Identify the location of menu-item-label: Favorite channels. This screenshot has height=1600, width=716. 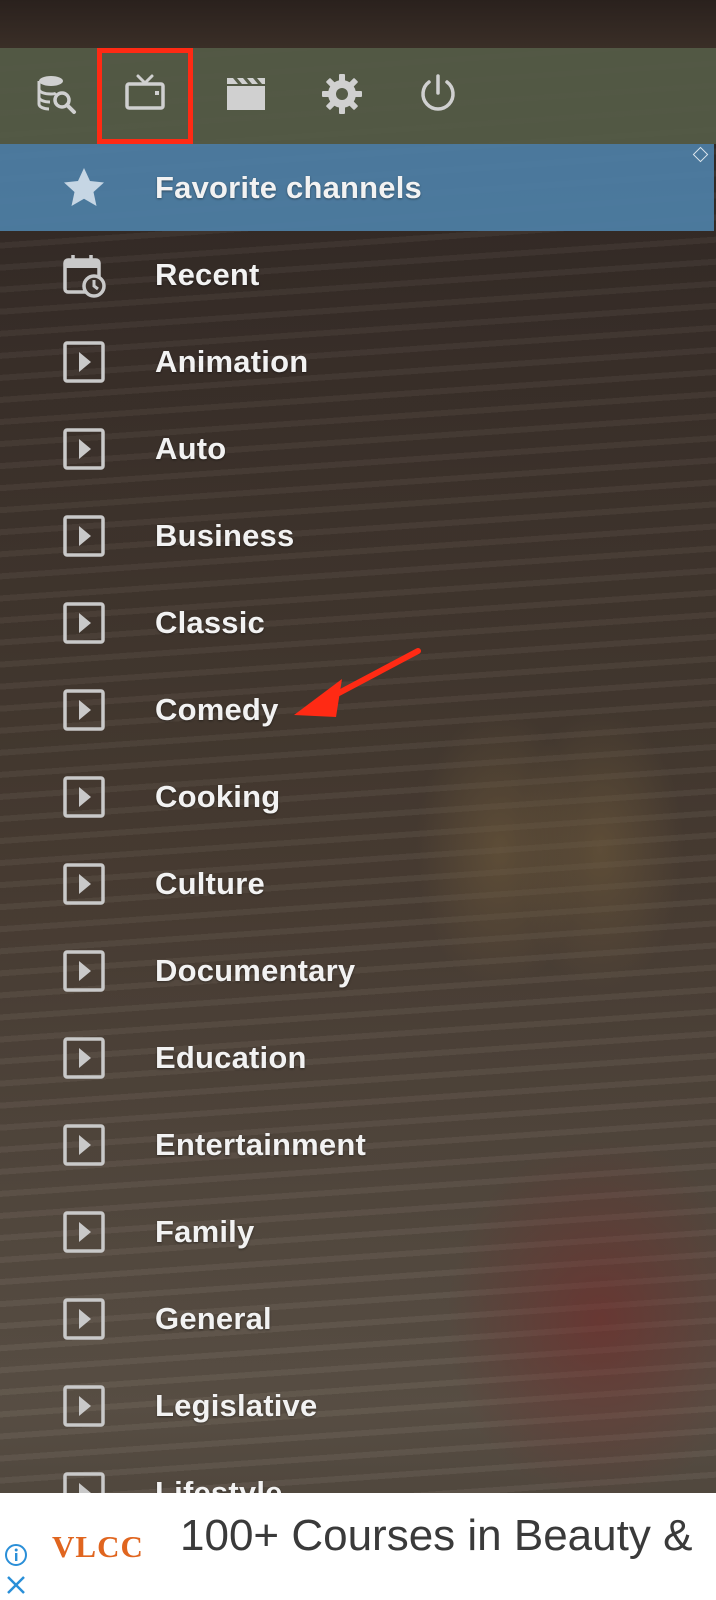
(288, 187).